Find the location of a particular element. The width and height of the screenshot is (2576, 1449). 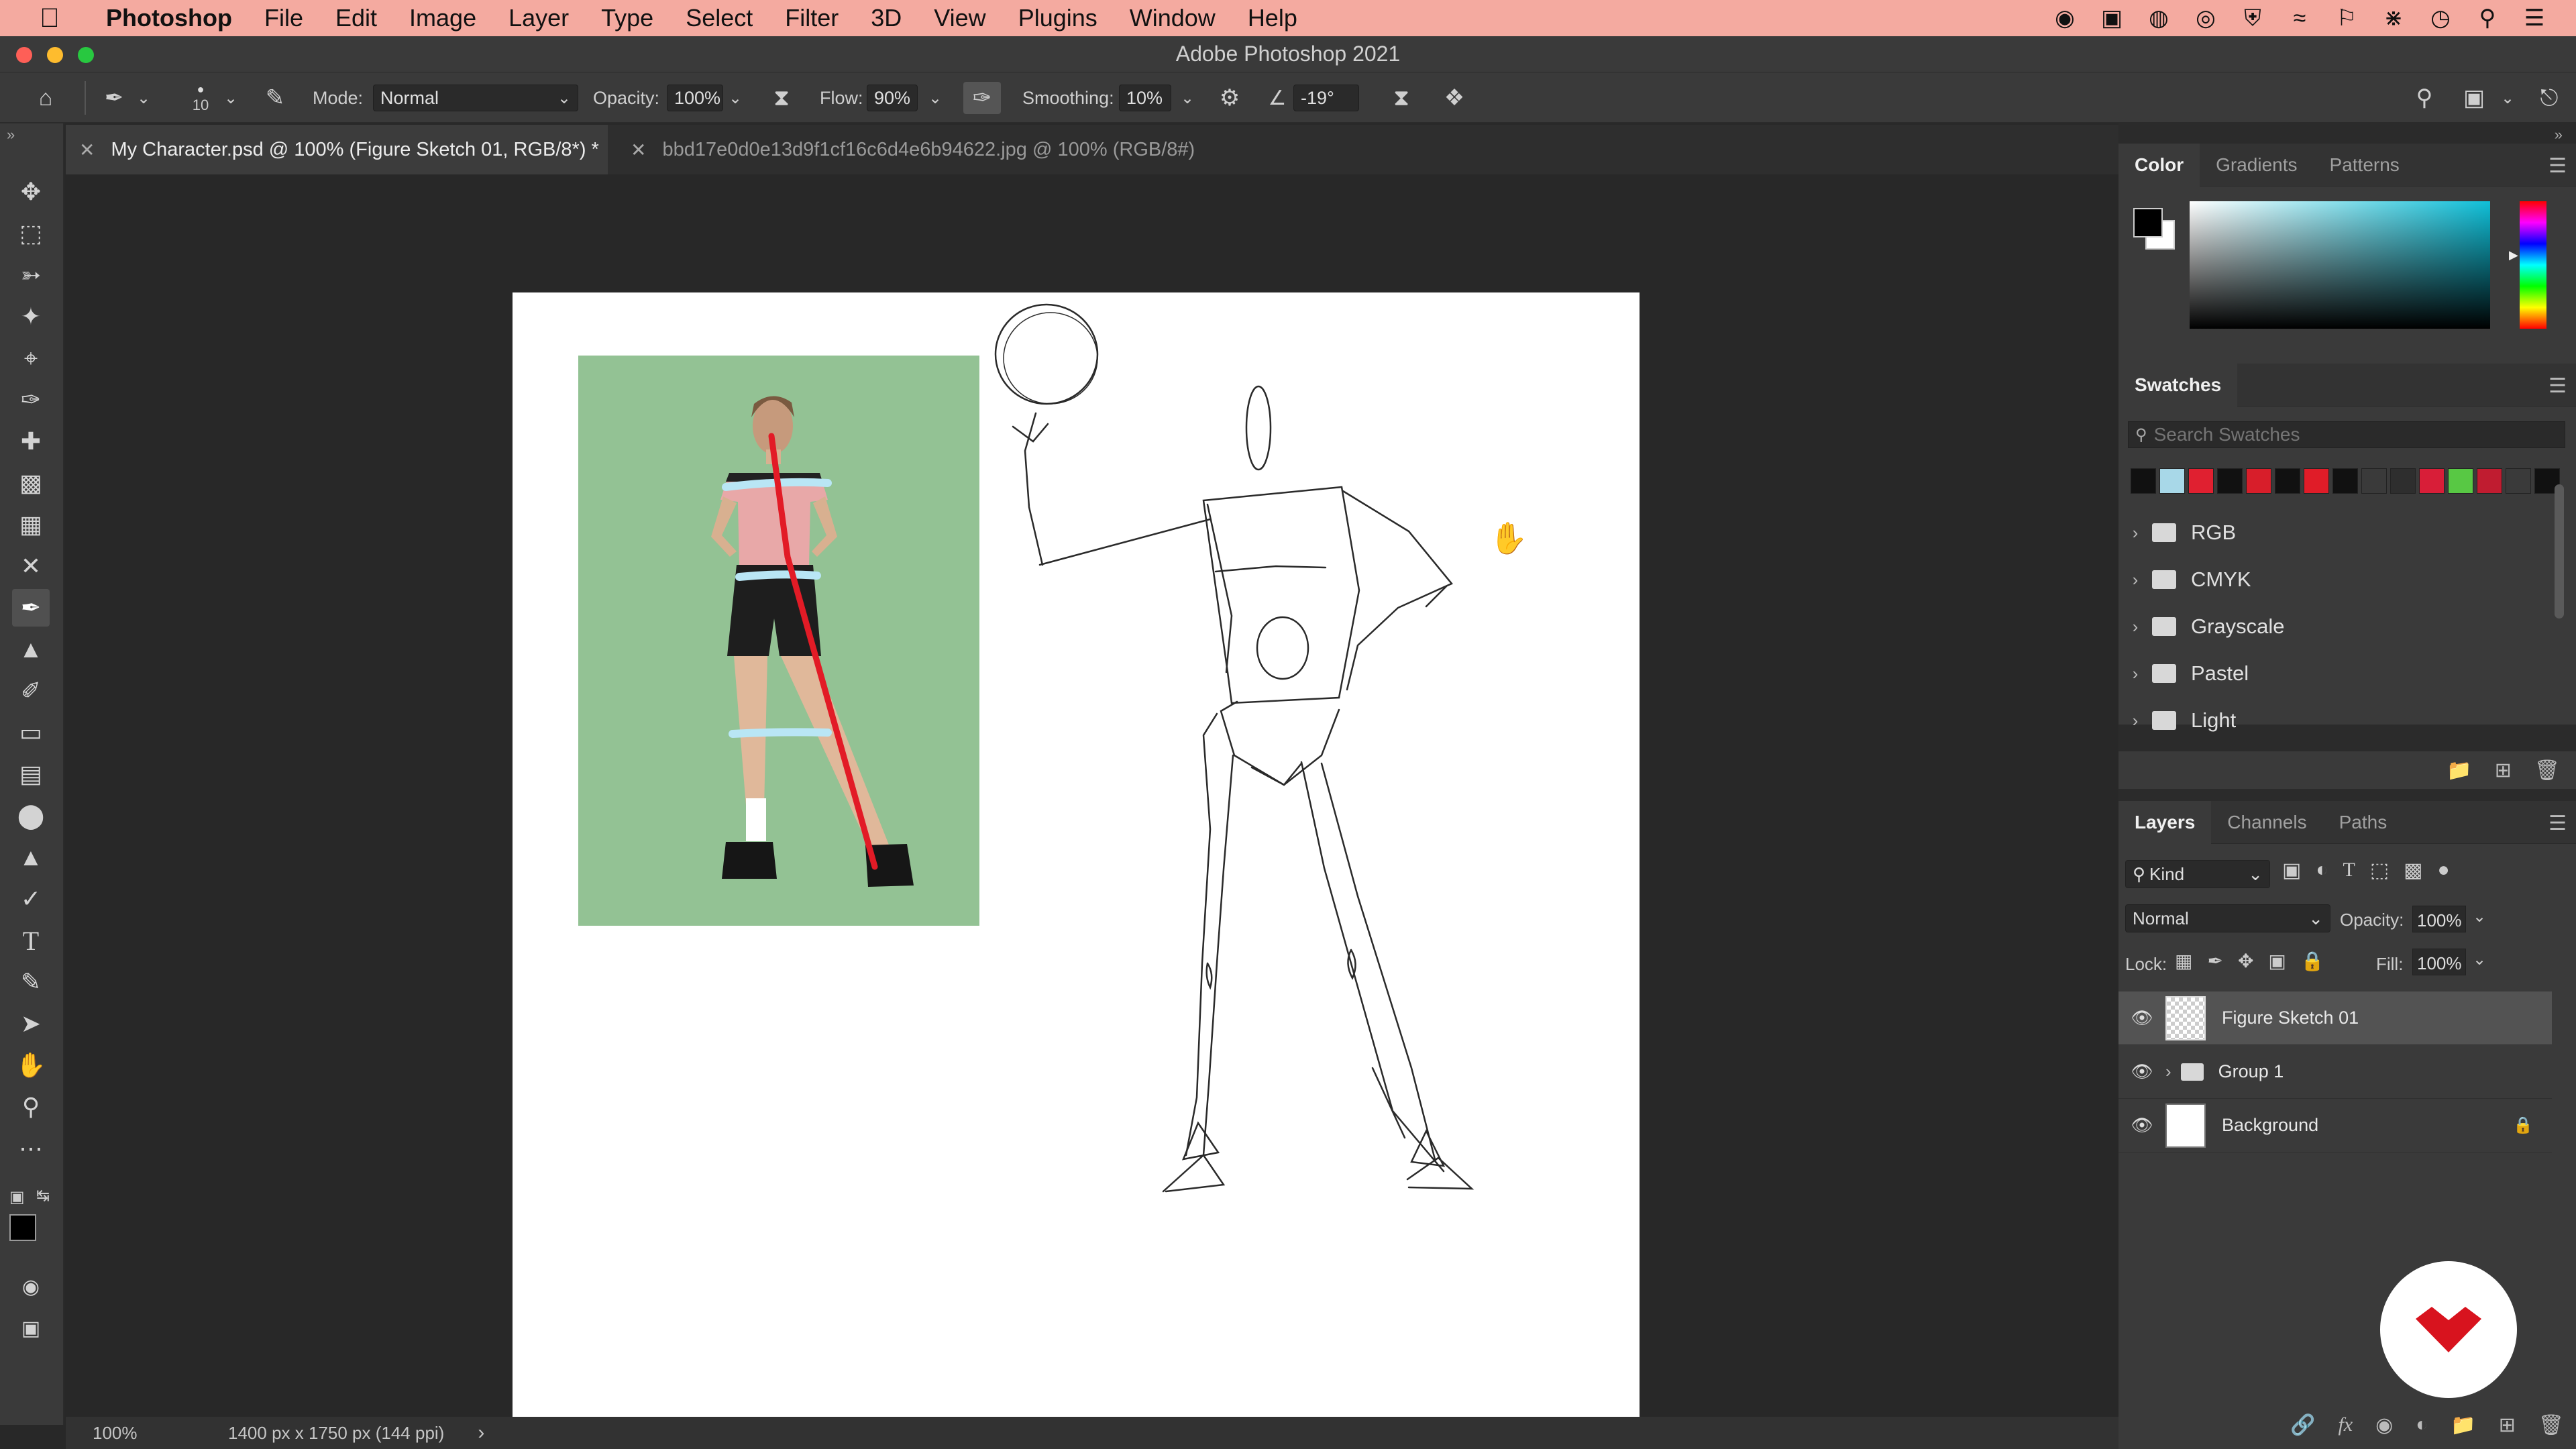

menu-layer: Layer is located at coordinates (538, 18).